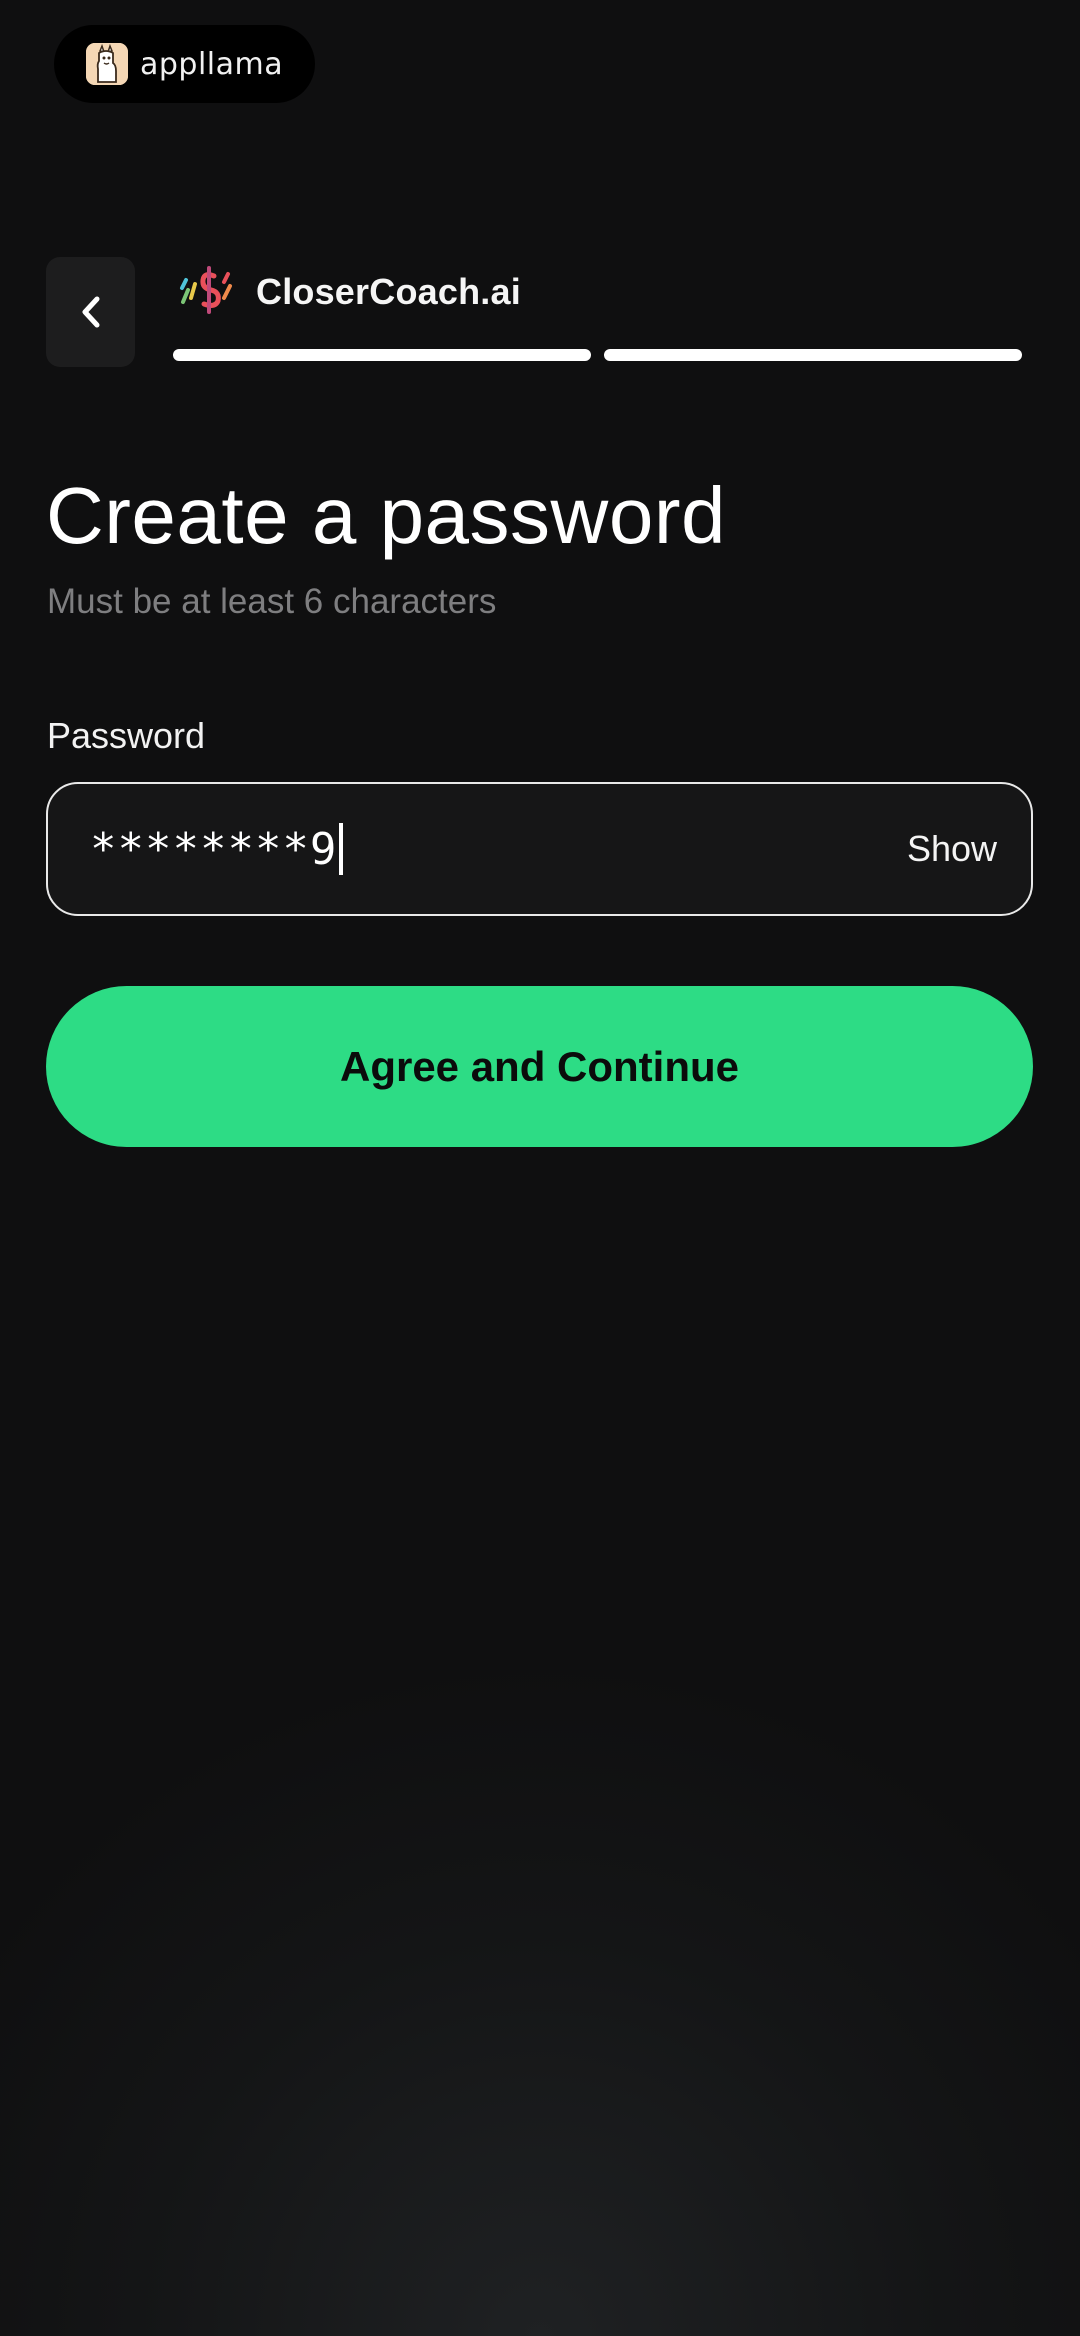  I want to click on chevron-left-icon, so click(90, 312).